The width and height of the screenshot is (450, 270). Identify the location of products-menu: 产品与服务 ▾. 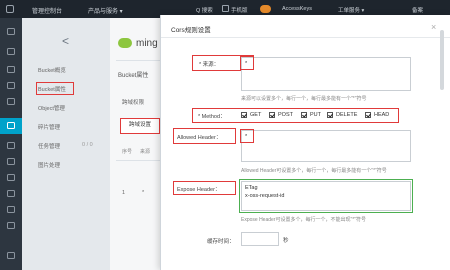
(105, 10).